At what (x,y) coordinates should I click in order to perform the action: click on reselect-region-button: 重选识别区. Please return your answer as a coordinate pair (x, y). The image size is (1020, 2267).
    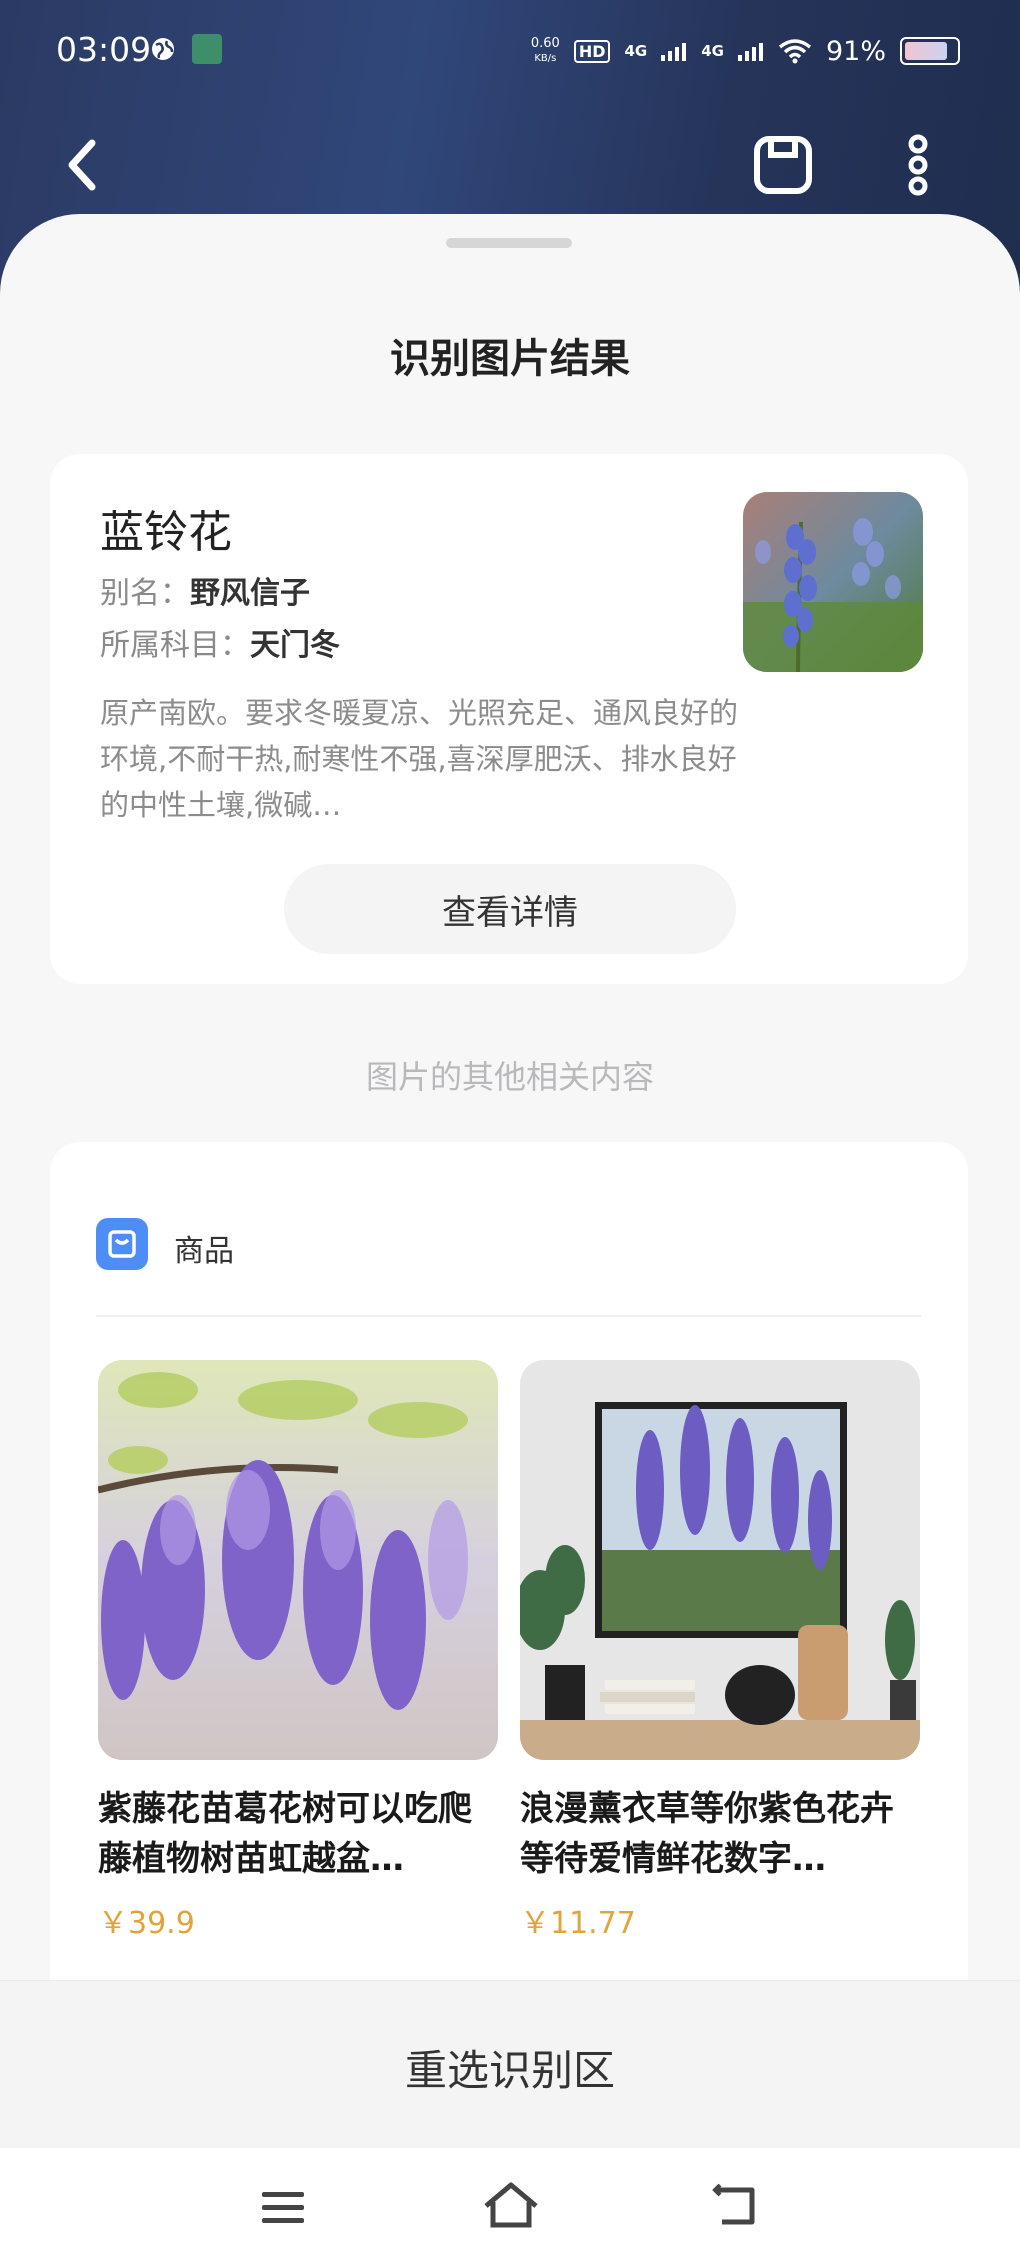
    Looking at the image, I should click on (510, 2067).